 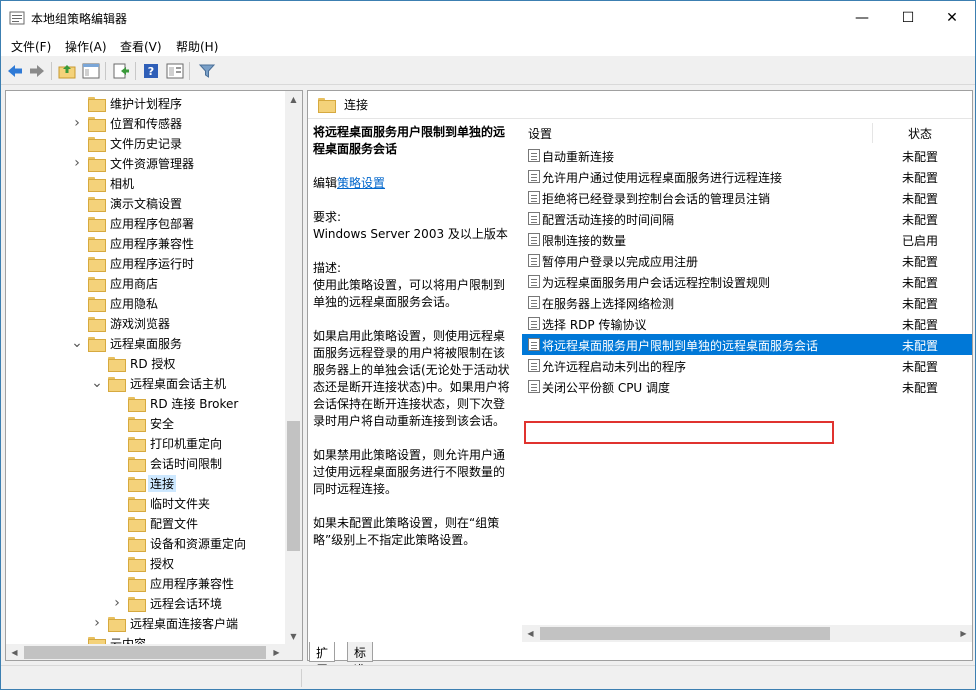 What do you see at coordinates (15, 71) in the screenshot?
I see `back-arrow-icon` at bounding box center [15, 71].